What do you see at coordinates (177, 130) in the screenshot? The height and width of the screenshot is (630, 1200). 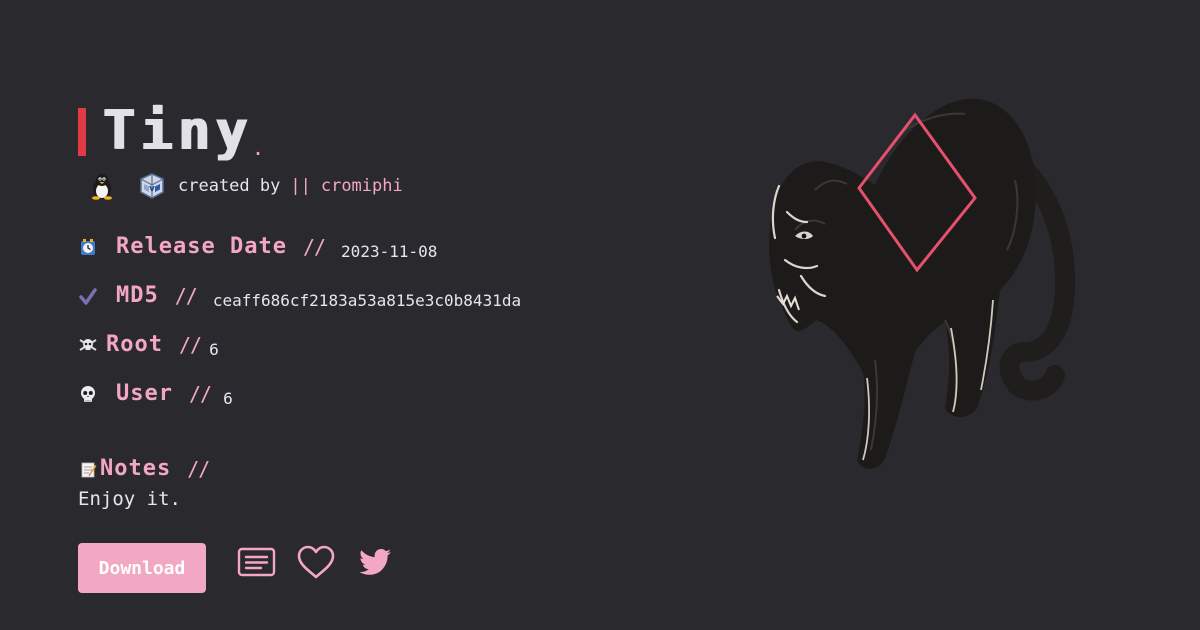 I see `machine-title: Tiny` at bounding box center [177, 130].